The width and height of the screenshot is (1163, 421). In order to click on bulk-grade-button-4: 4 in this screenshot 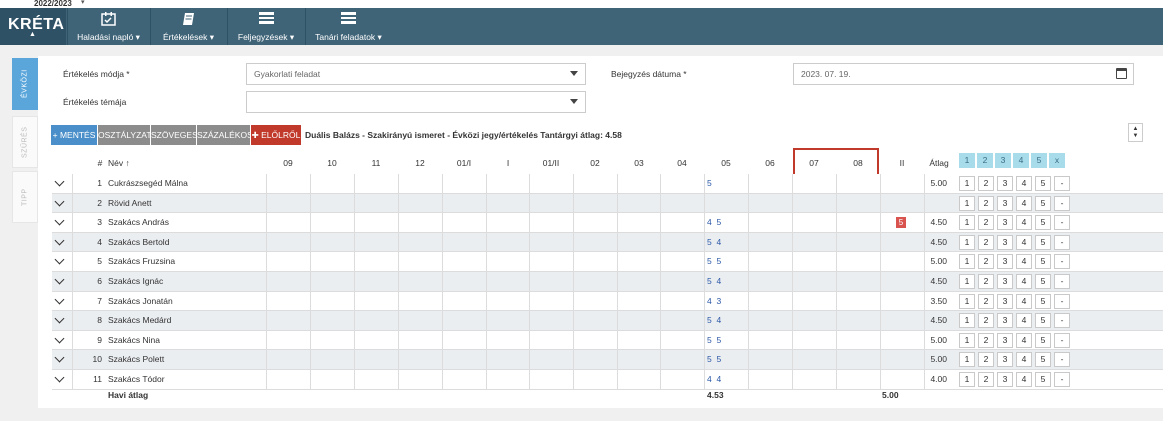, I will do `click(1021, 160)`.